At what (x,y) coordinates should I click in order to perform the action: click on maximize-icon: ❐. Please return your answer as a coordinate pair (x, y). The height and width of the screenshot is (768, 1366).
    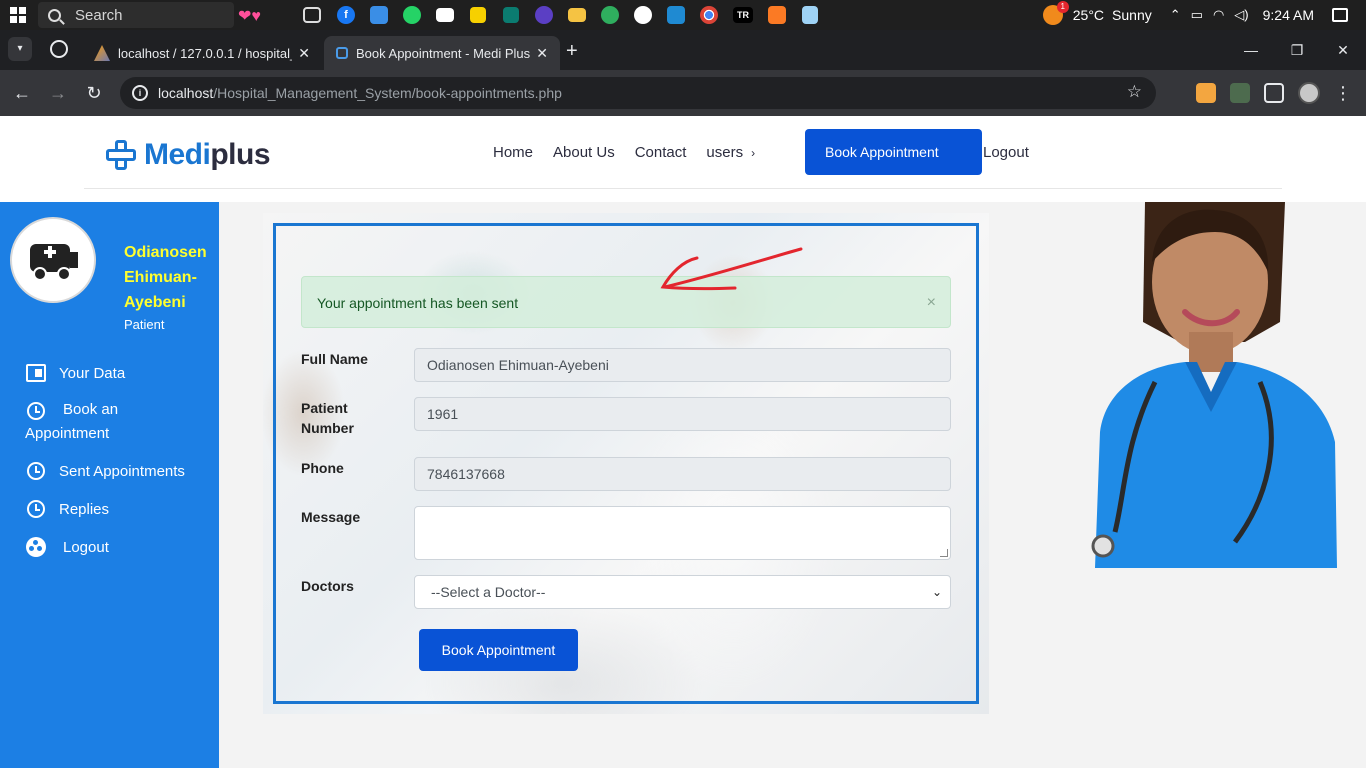
    Looking at the image, I should click on (1297, 50).